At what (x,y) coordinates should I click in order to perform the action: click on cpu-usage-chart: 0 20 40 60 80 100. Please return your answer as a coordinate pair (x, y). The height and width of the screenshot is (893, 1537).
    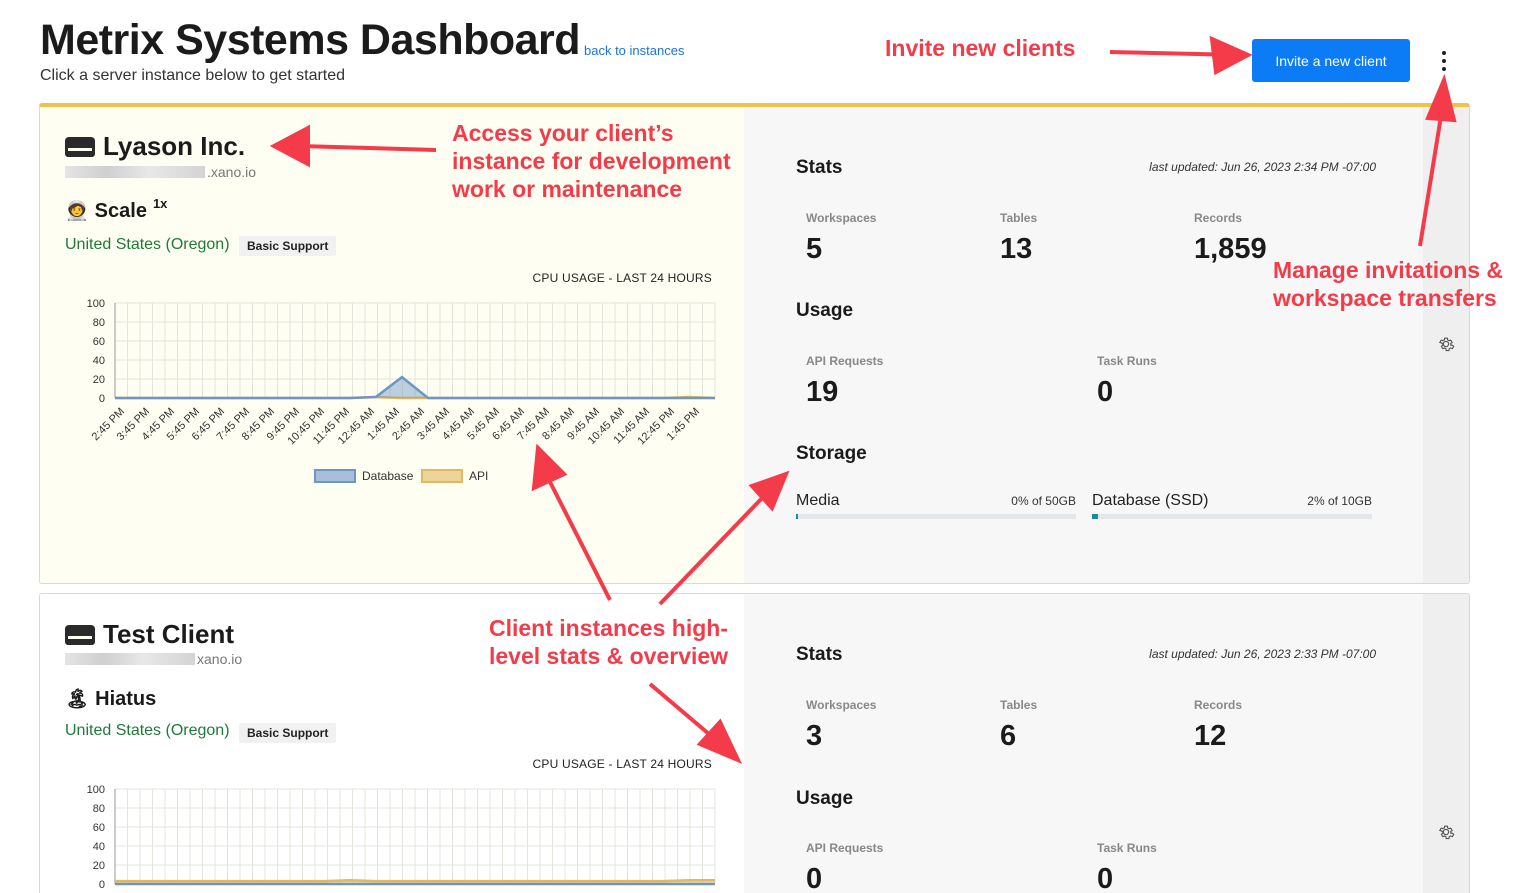
    Looking at the image, I should click on (401, 837).